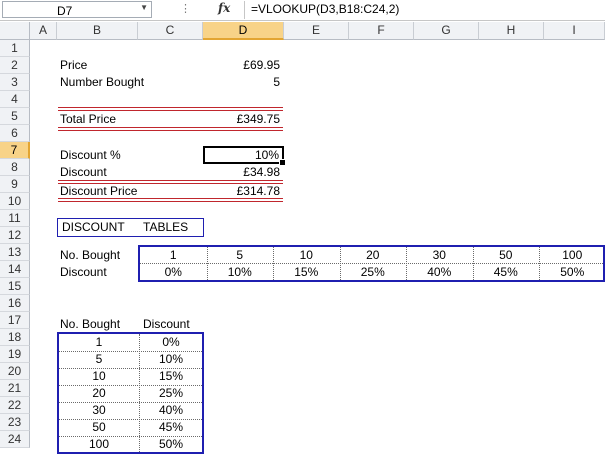  Describe the element at coordinates (171, 376) in the screenshot. I see `vt-discount-cell: 15%` at that location.